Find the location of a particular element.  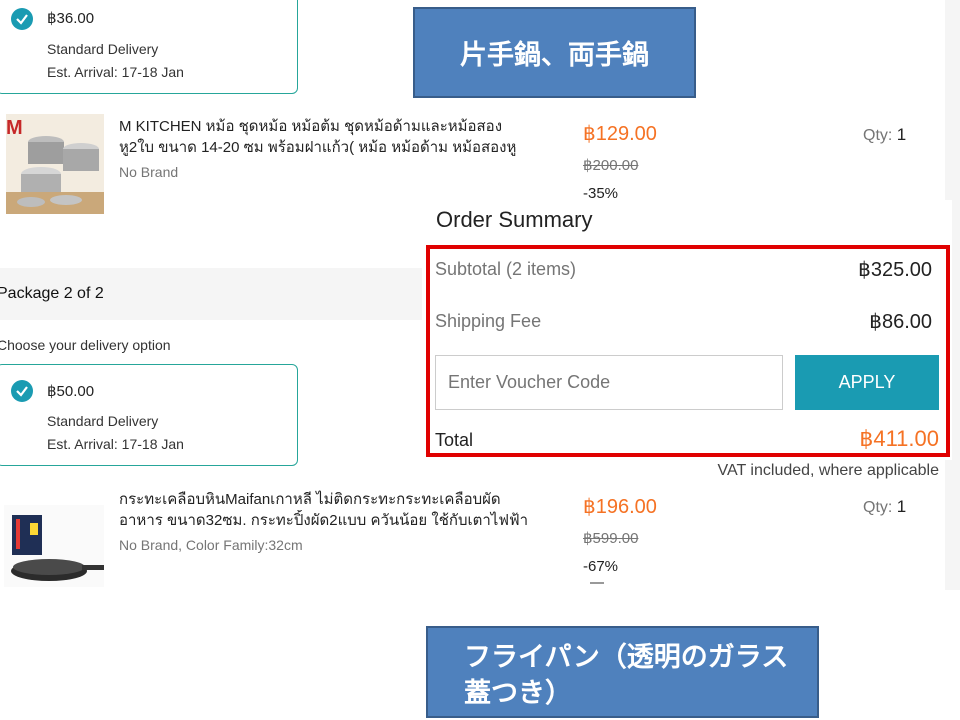

pot-set-image: M is located at coordinates (55, 164).